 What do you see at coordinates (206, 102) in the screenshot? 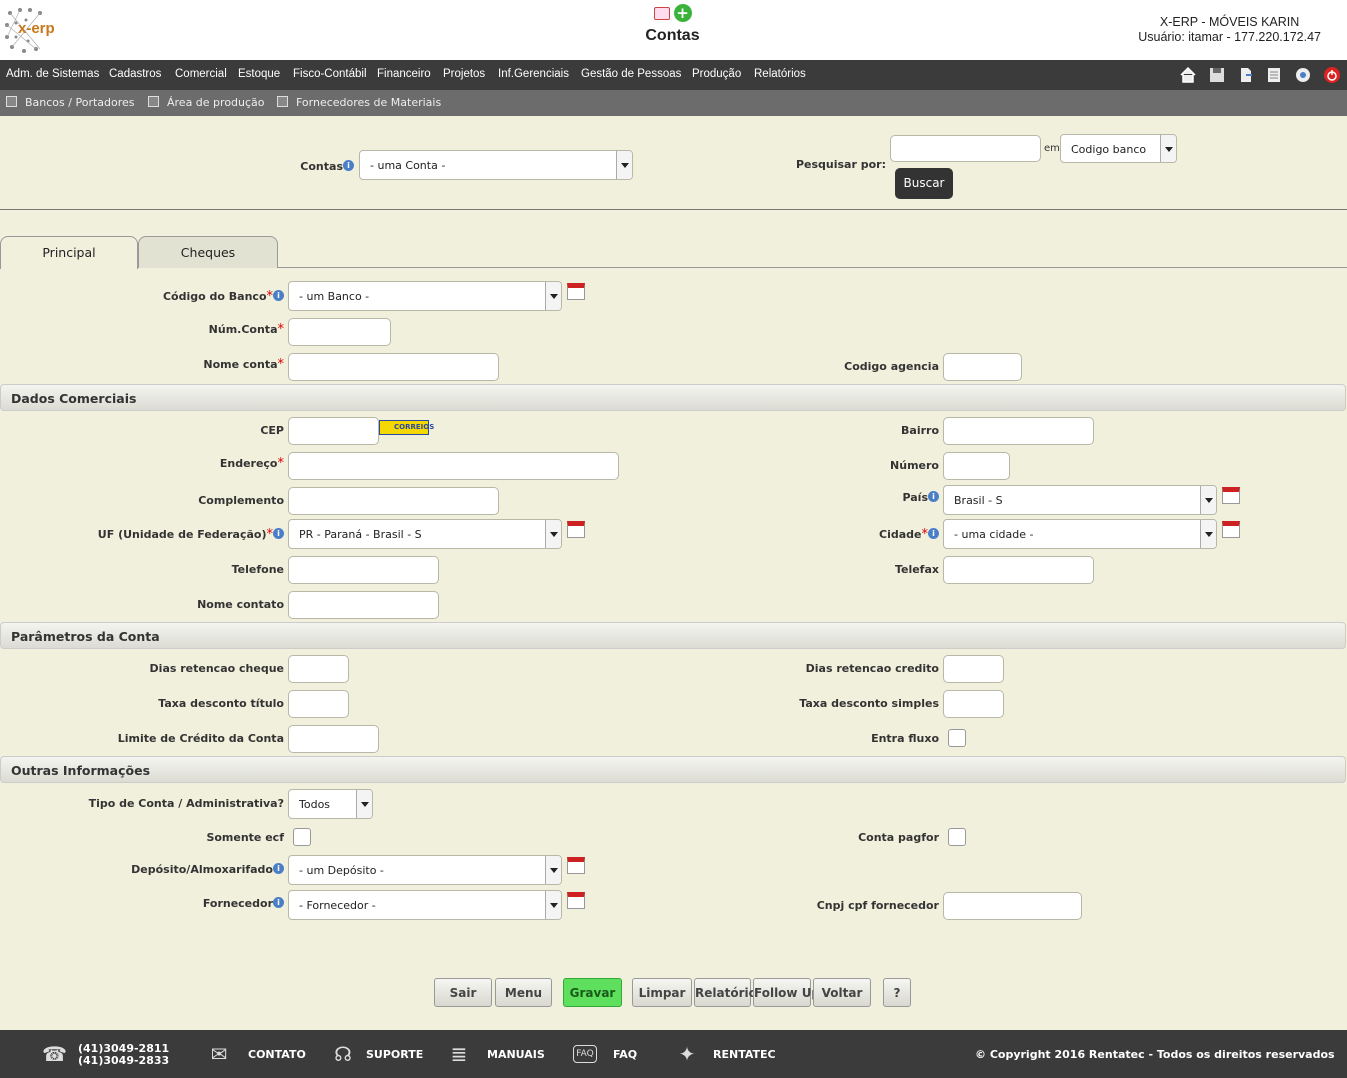
I see `shortcut-area-producao: Área de produção` at bounding box center [206, 102].